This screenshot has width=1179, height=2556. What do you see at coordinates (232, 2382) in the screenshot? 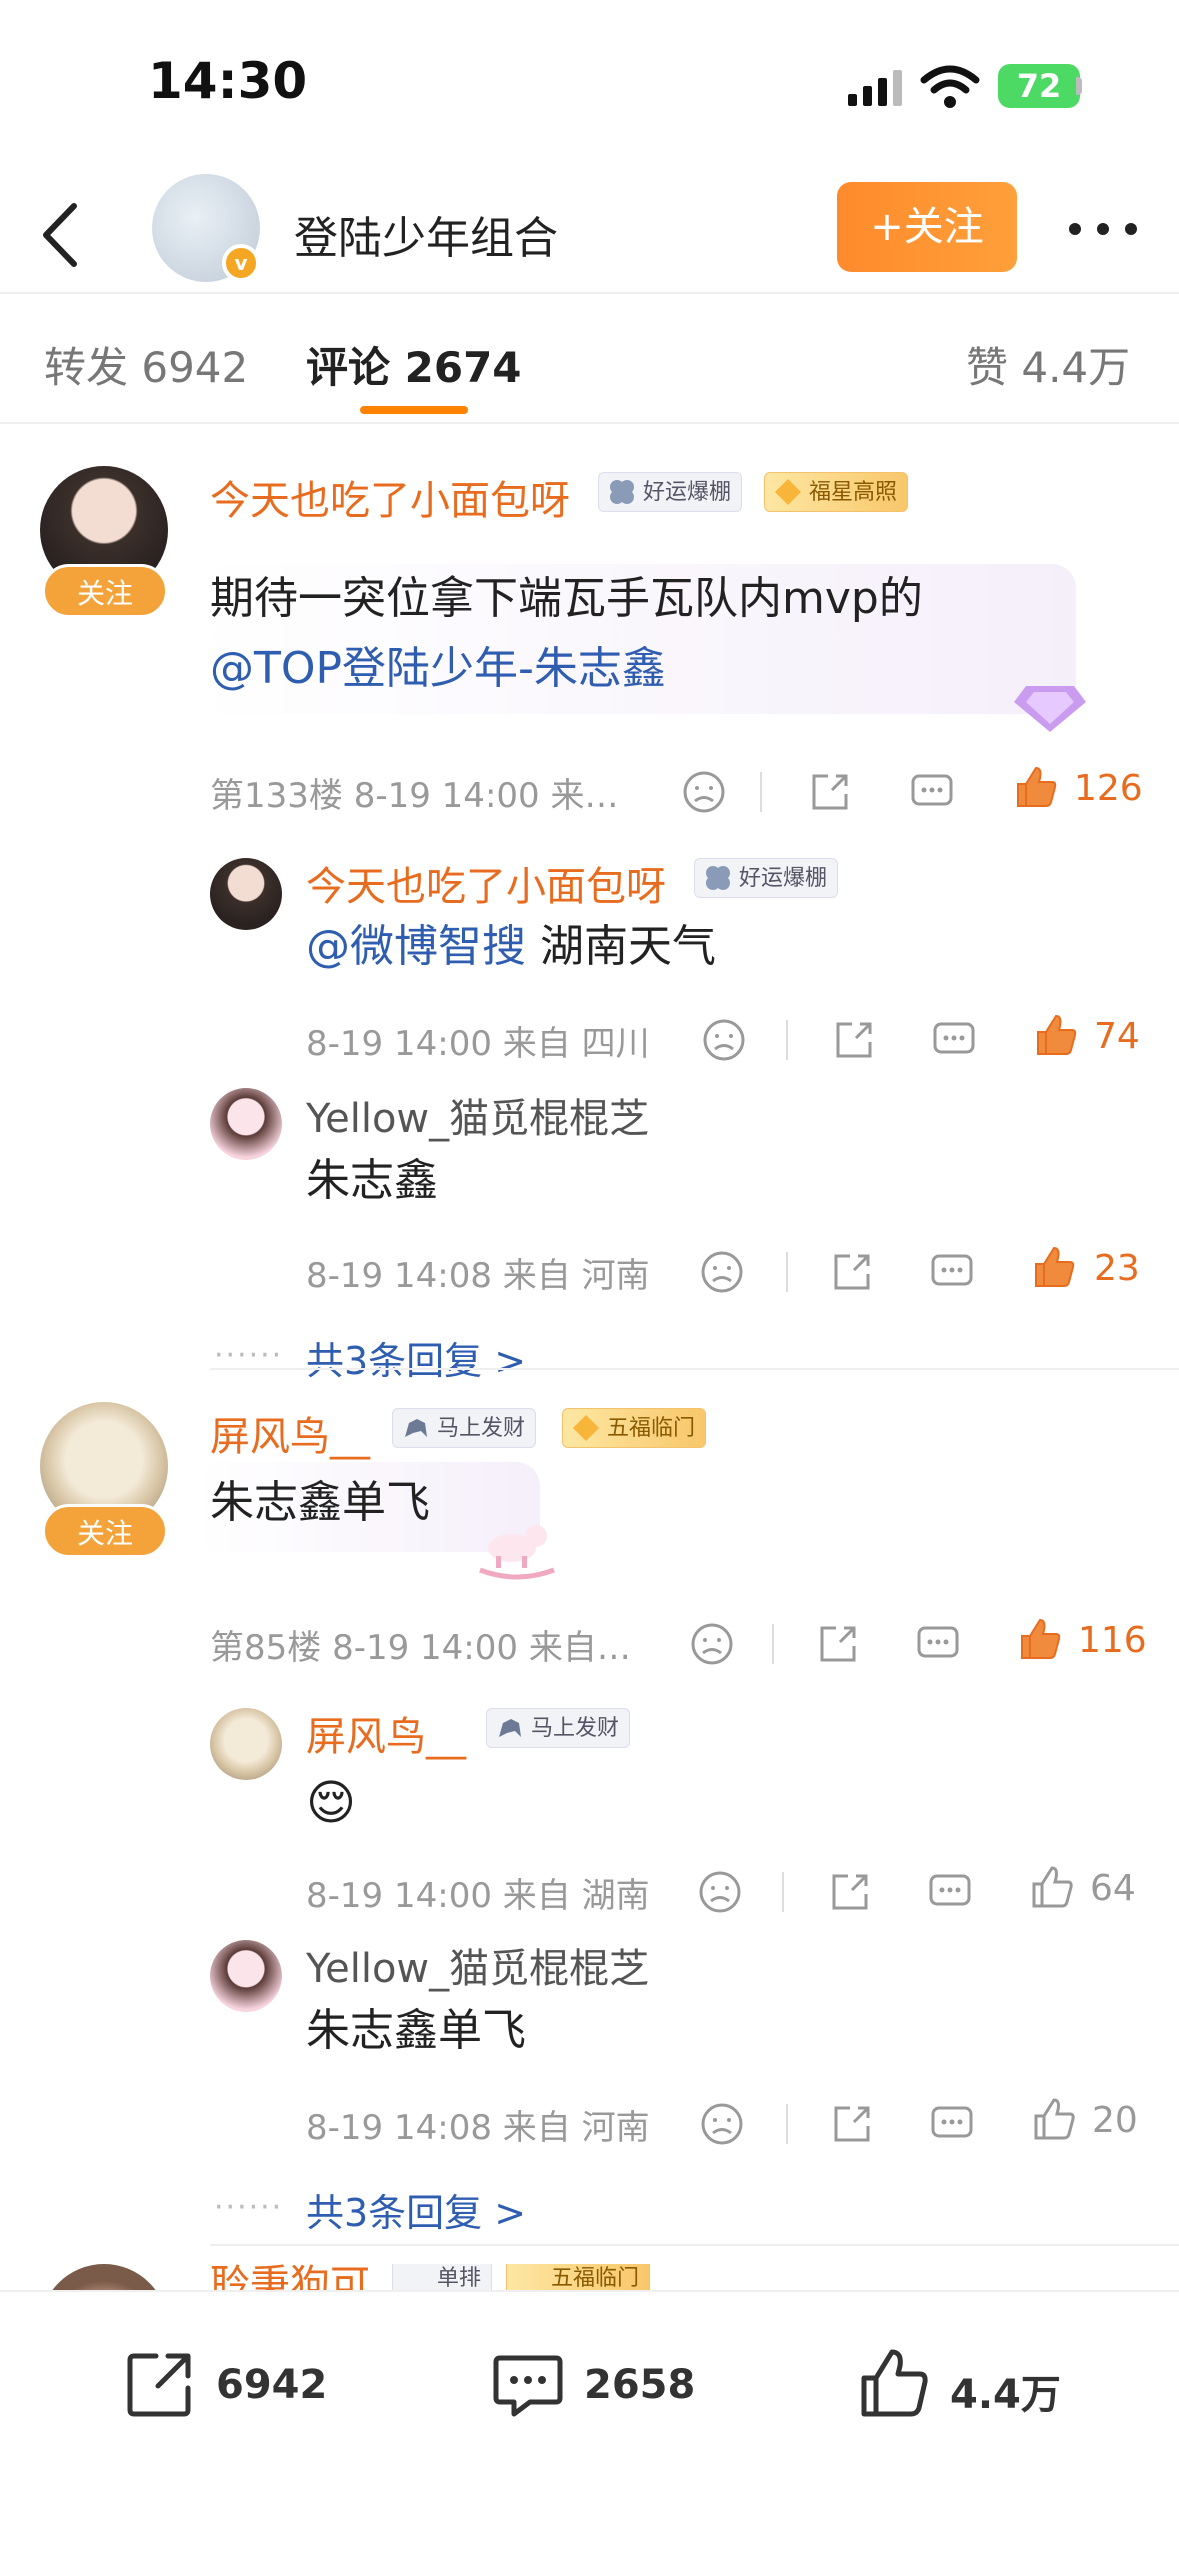
I see `repost-action: 6942` at bounding box center [232, 2382].